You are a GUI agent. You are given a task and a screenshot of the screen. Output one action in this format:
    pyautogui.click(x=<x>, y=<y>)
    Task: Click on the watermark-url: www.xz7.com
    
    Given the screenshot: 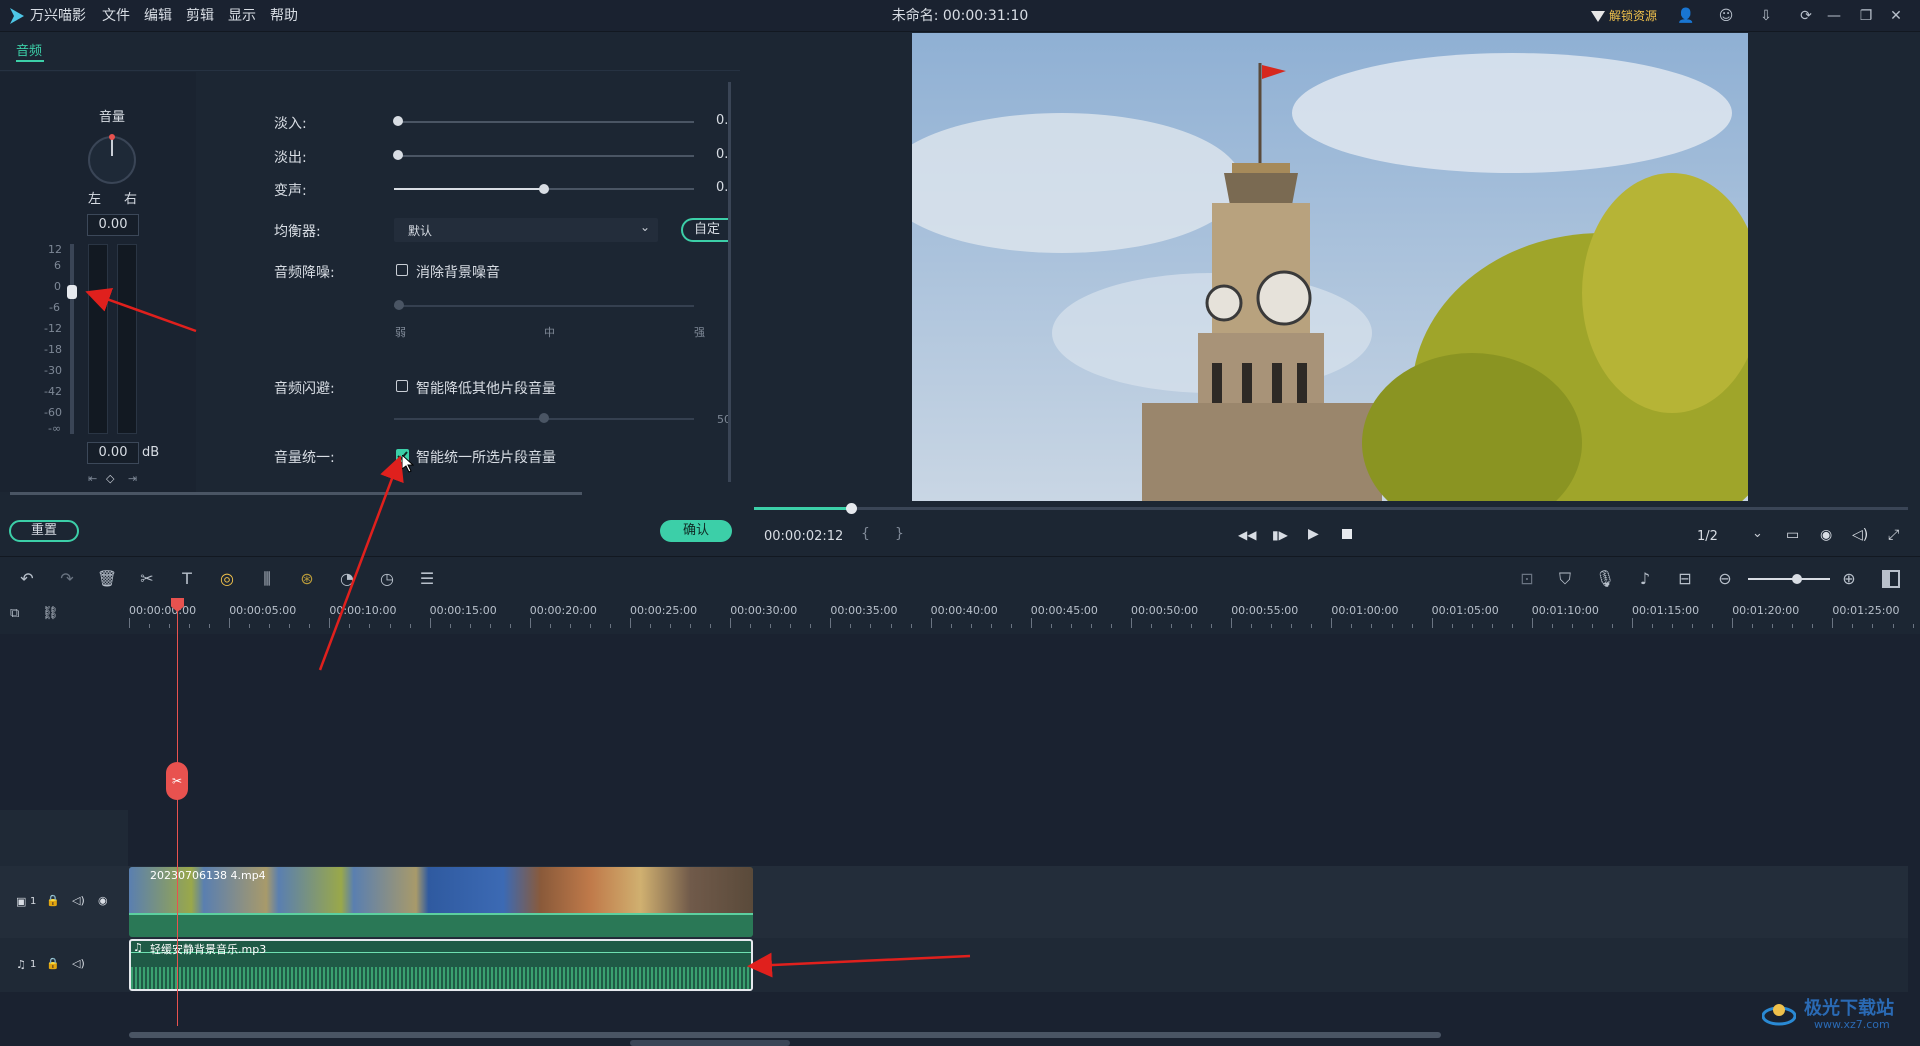 What is the action you would take?
    pyautogui.click(x=1852, y=1024)
    